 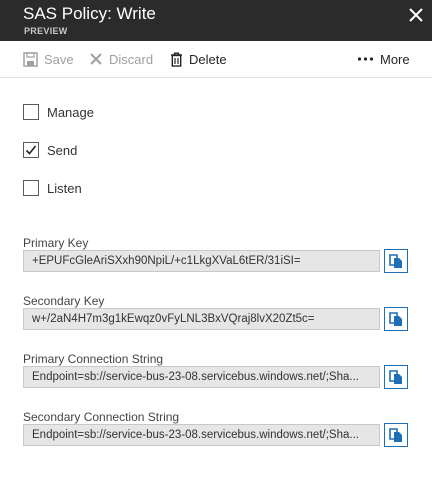 What do you see at coordinates (93, 359) in the screenshot?
I see `primary-connection-string-label: Primary Connection String` at bounding box center [93, 359].